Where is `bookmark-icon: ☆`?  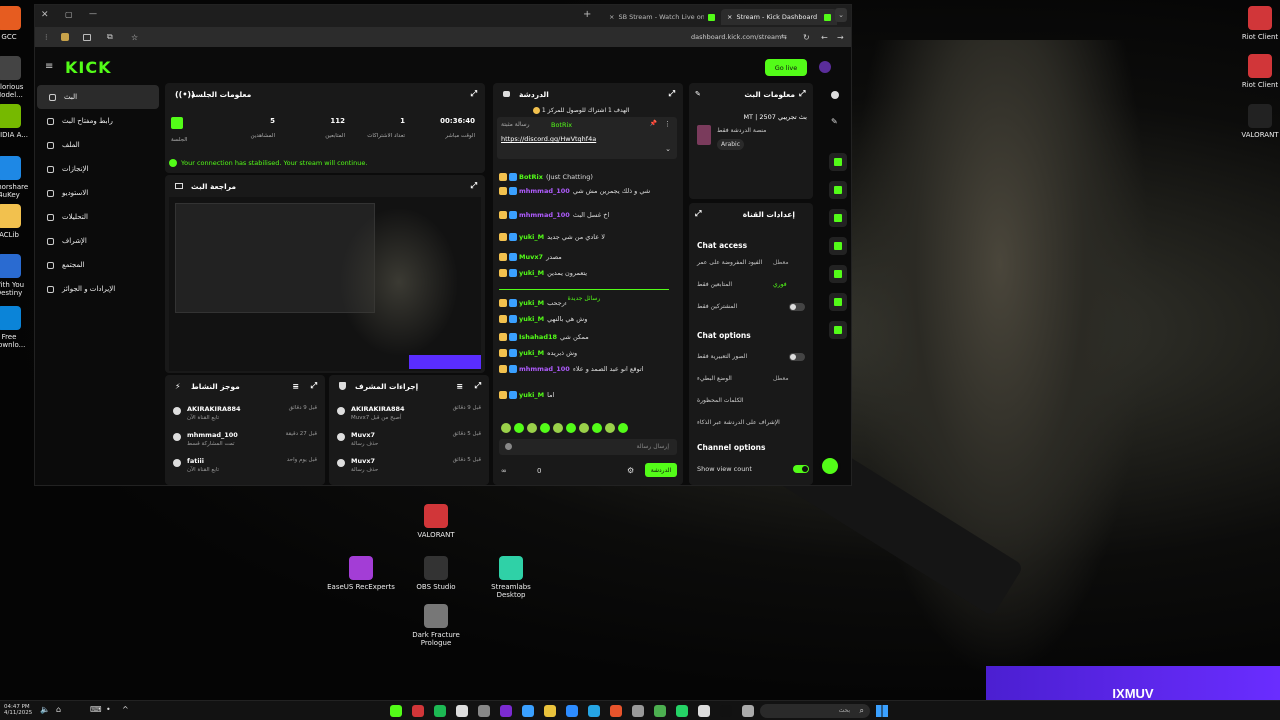
bookmark-icon: ☆ is located at coordinates (134, 37).